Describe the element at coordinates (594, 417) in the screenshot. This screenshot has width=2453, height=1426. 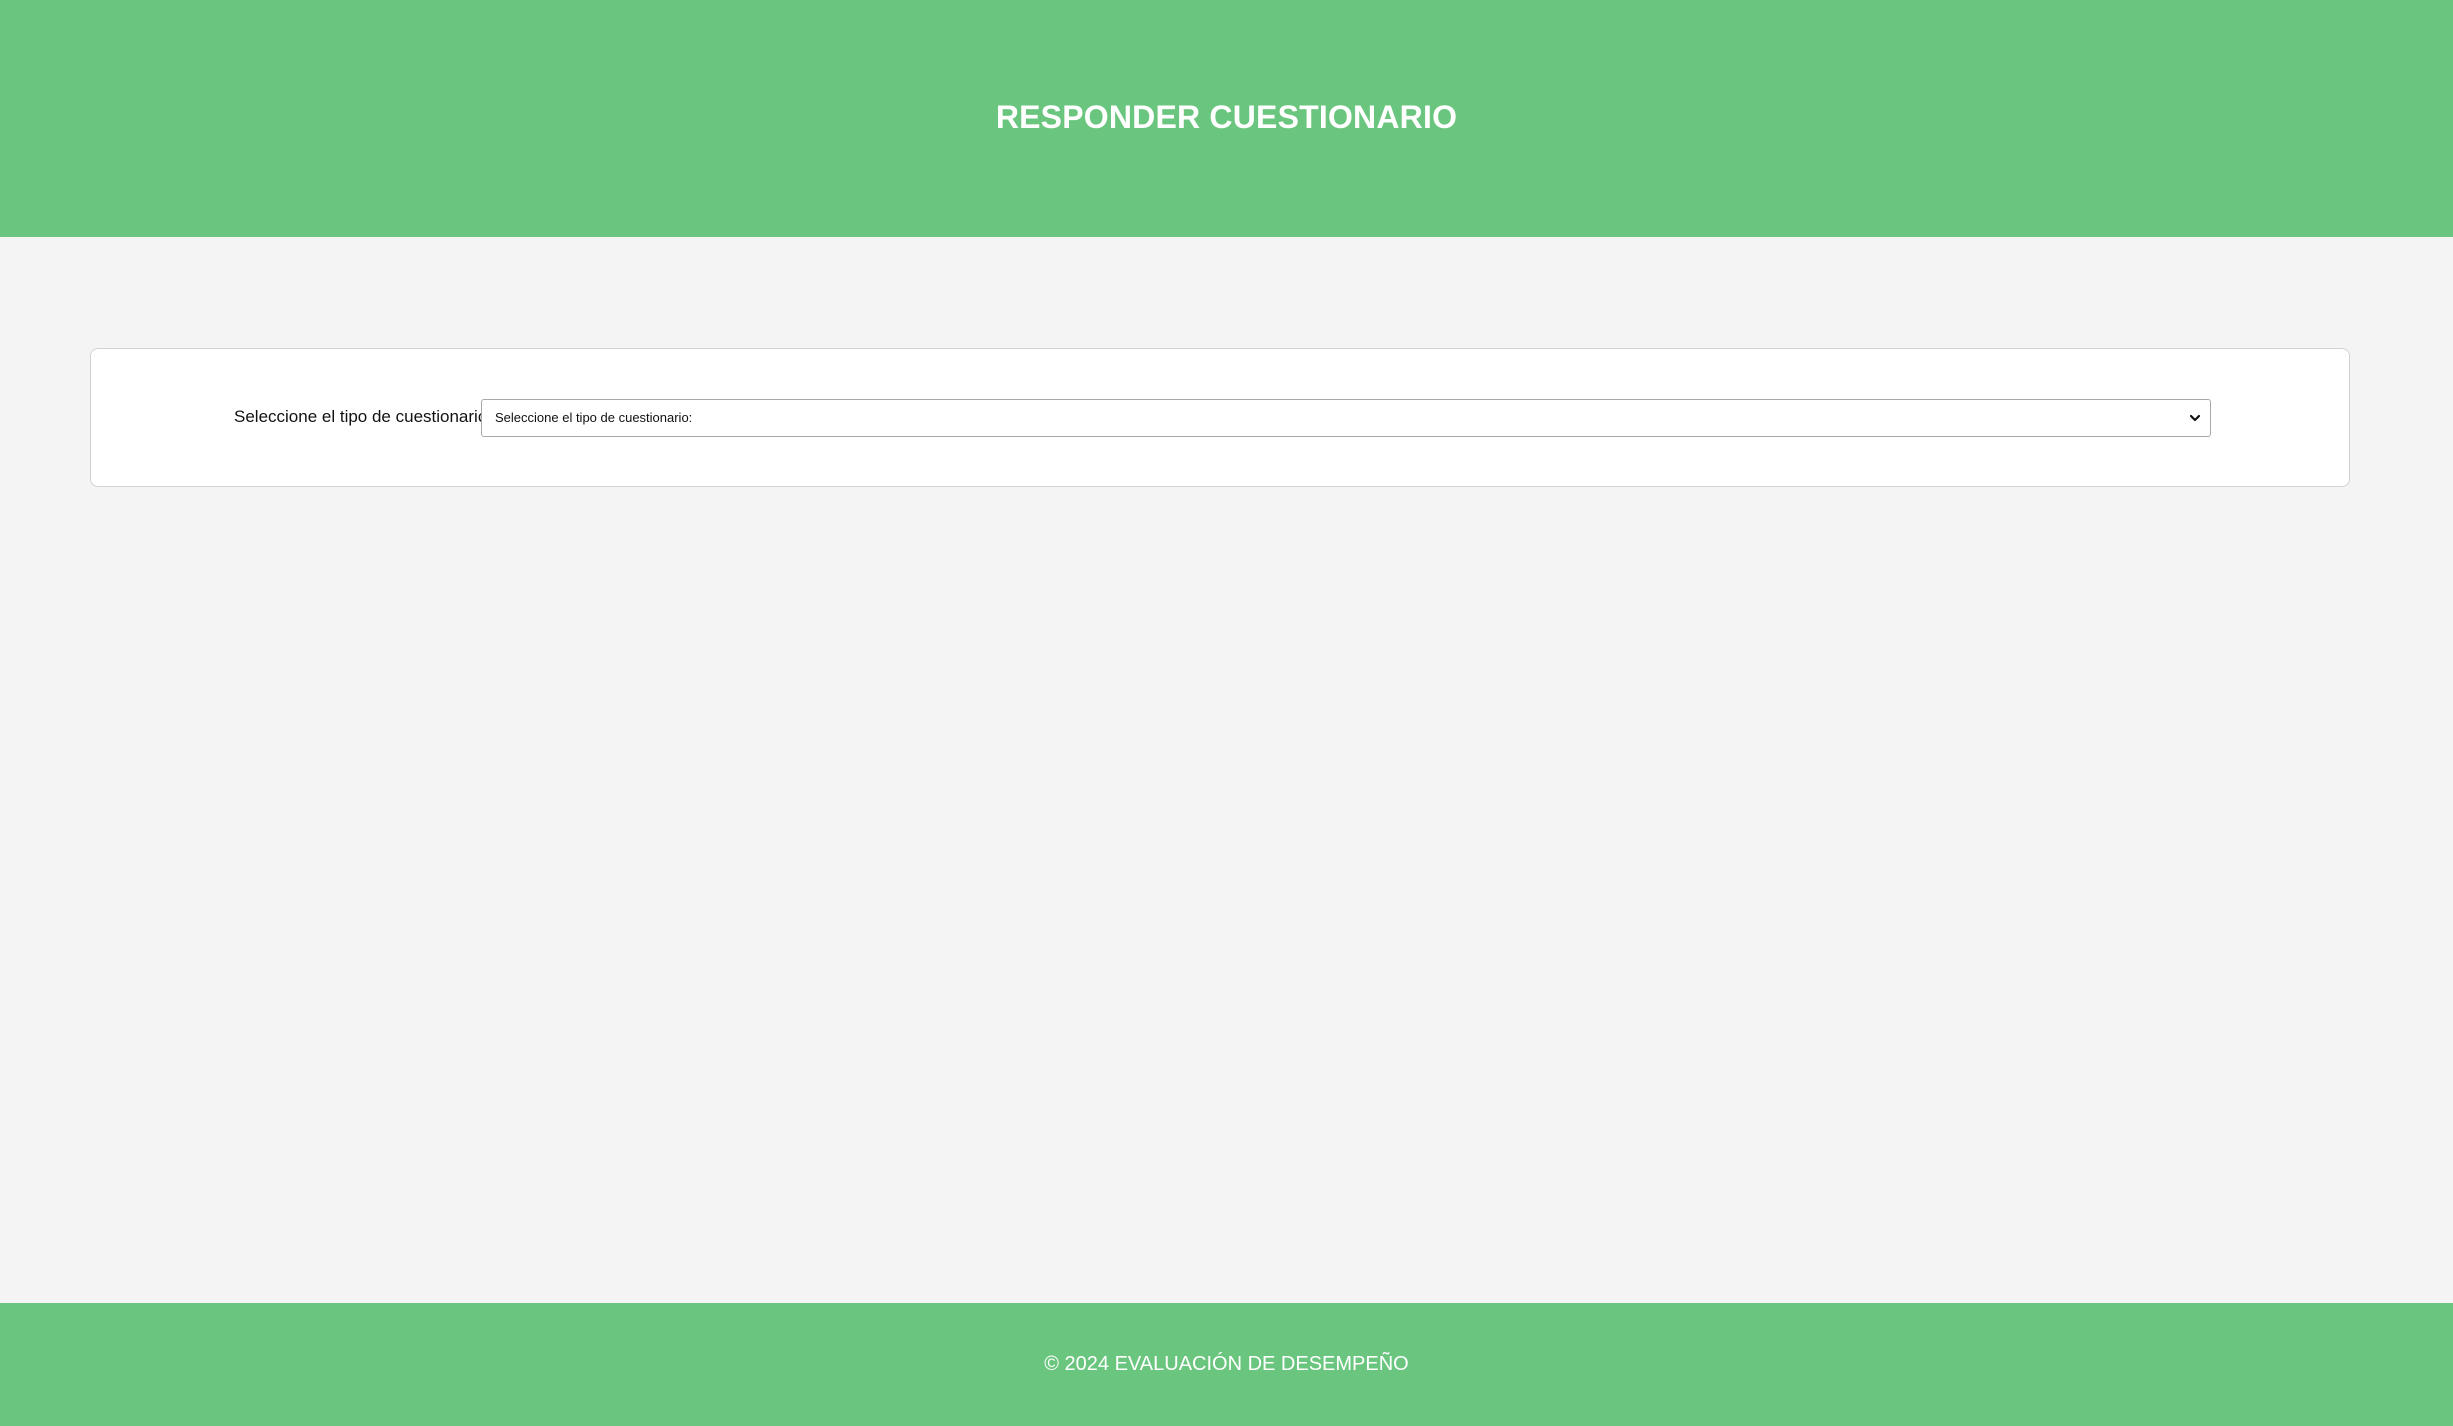
I see `questionnaire-type-selected-value: Seleccione el tipo de cuestionario:` at that location.